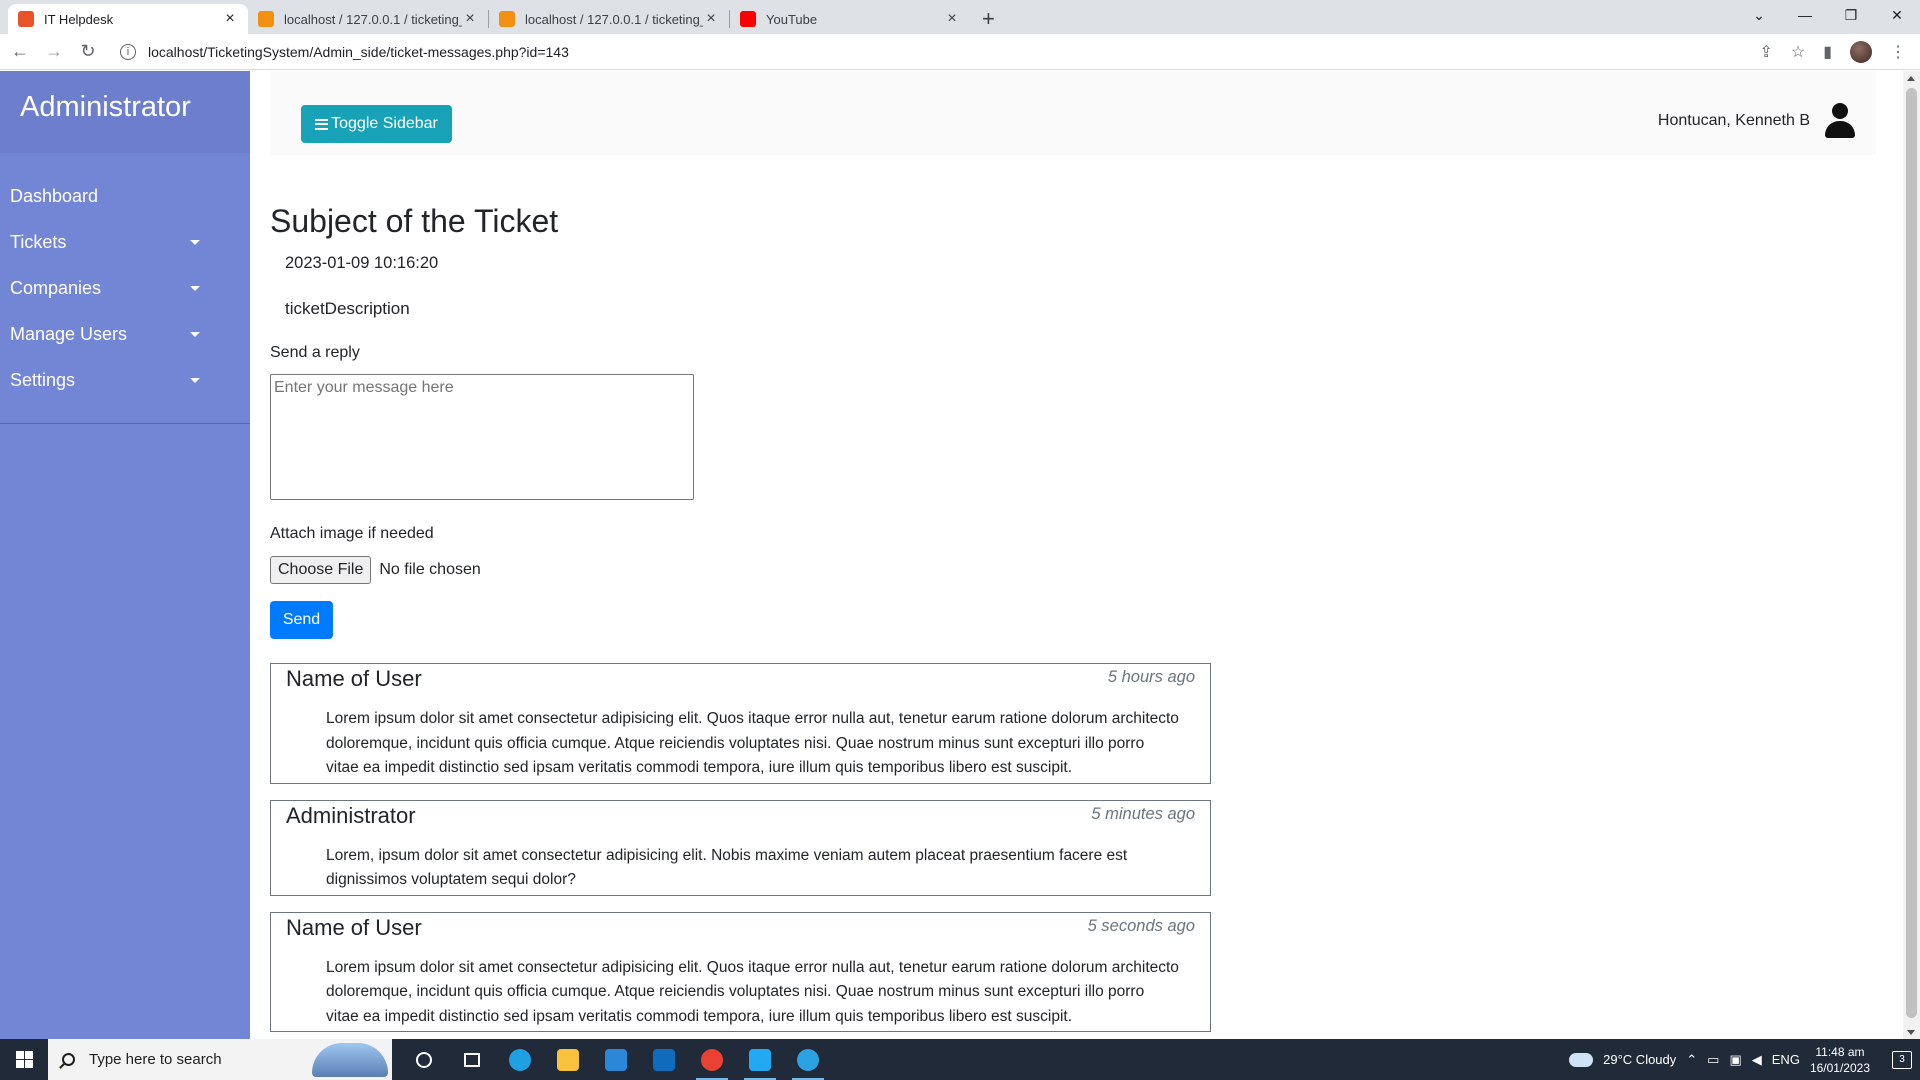 This screenshot has height=1080, width=1920. What do you see at coordinates (1798, 52) in the screenshot?
I see `bookmark-star-icon: ☆` at bounding box center [1798, 52].